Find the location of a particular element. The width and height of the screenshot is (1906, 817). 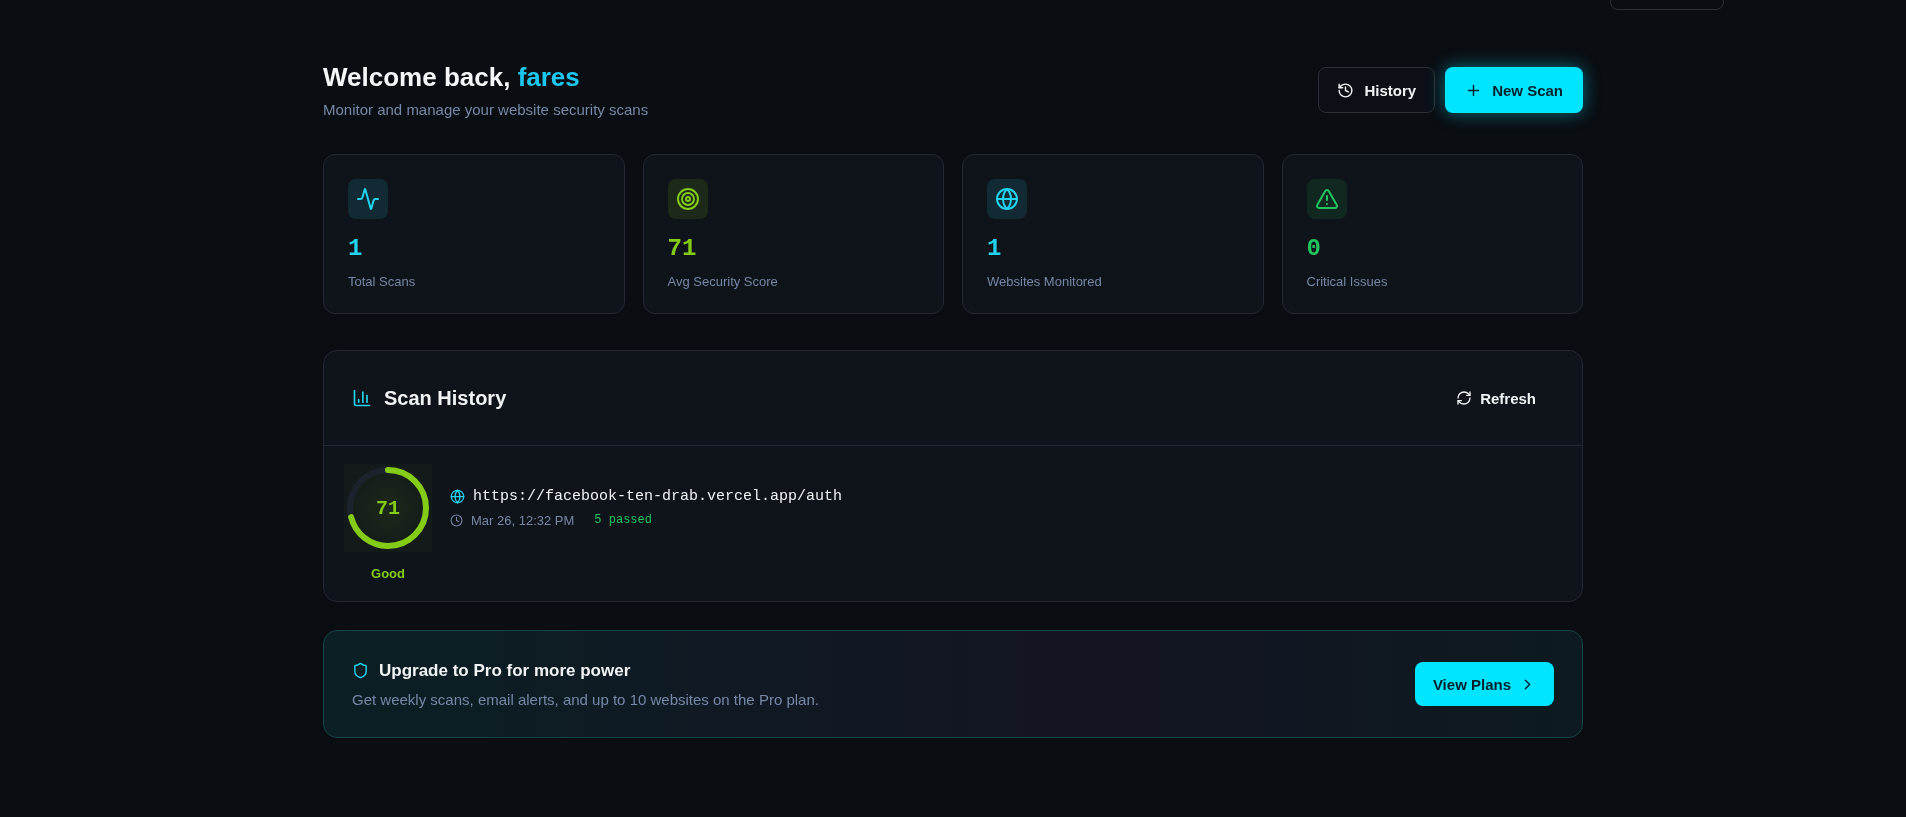

panel-title: Scan History is located at coordinates (445, 398).